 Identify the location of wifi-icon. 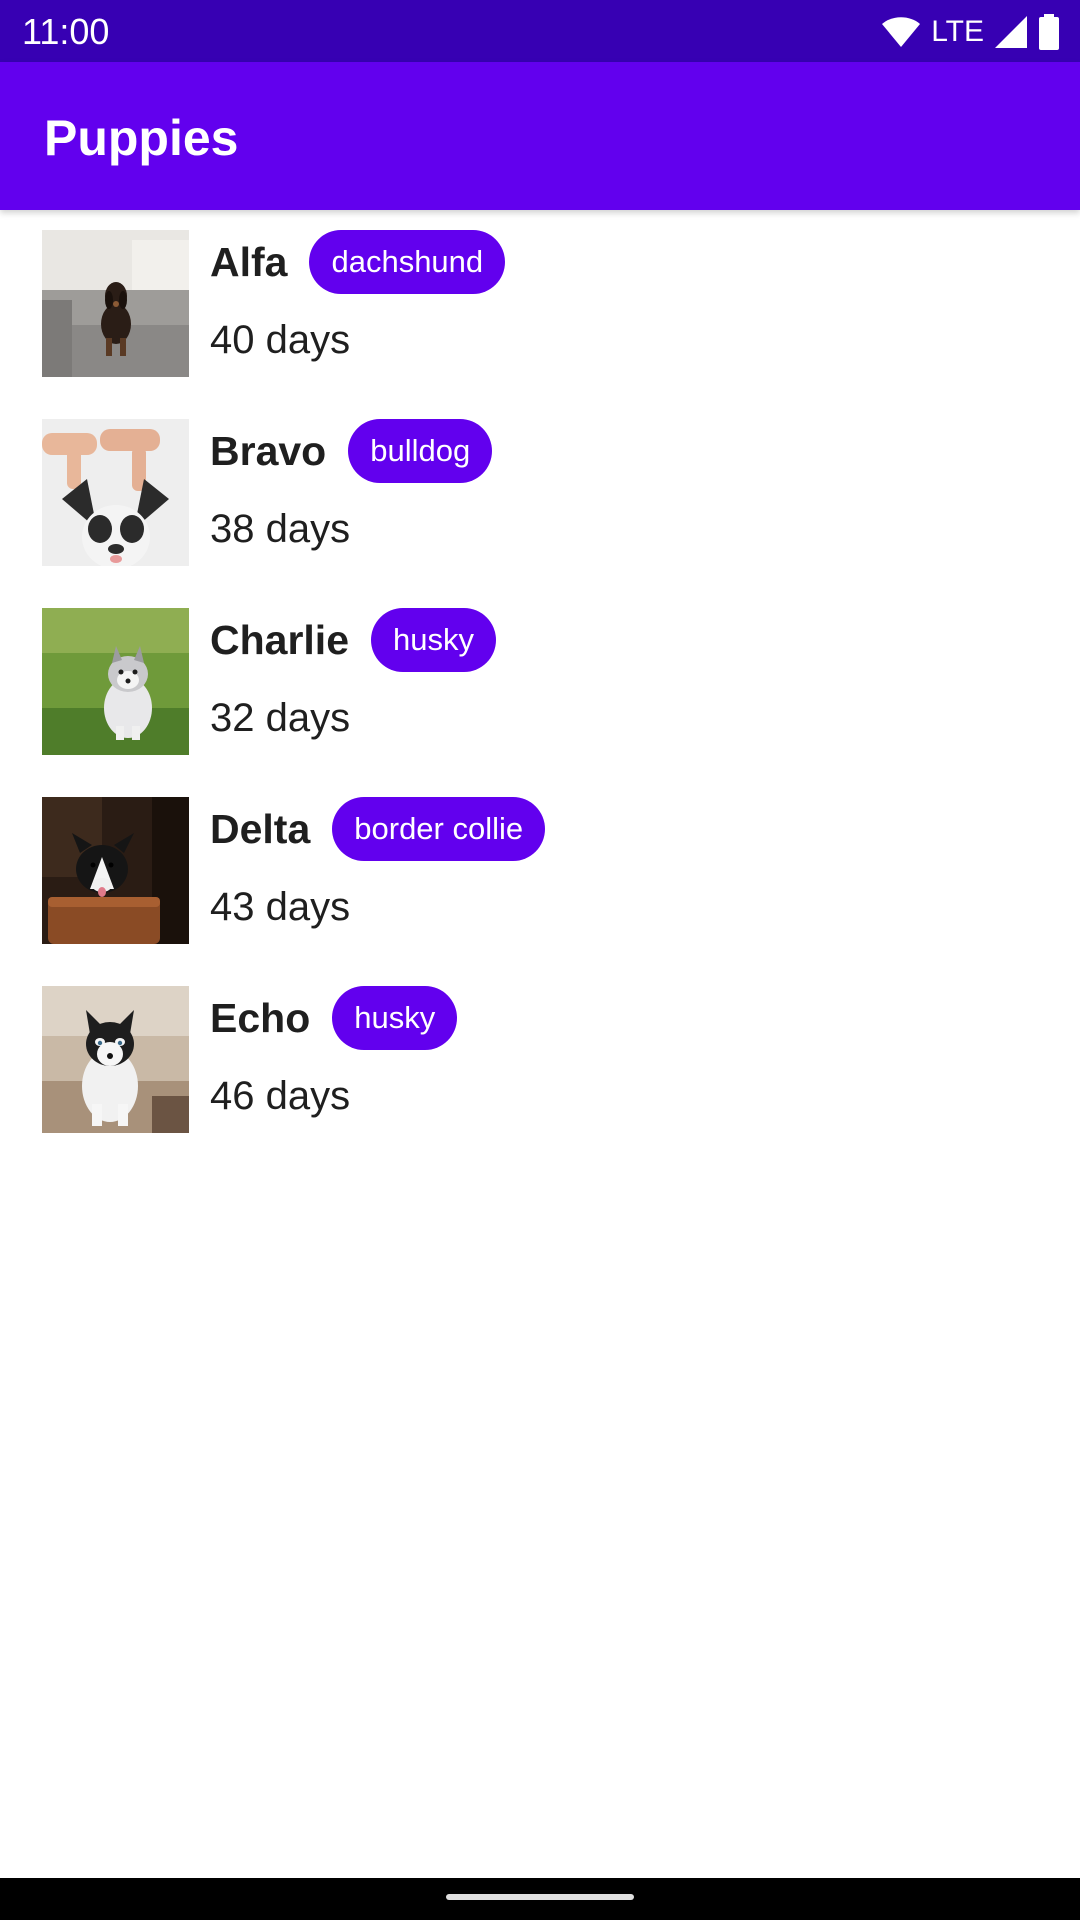
(901, 32).